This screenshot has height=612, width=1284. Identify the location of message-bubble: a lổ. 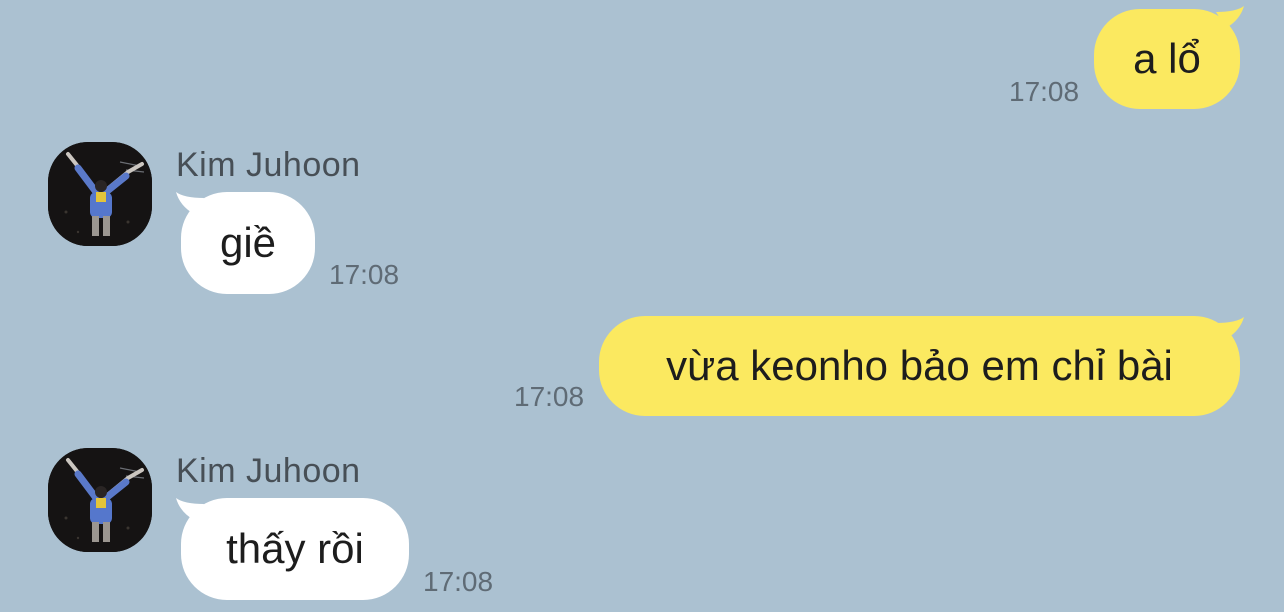
(1167, 59).